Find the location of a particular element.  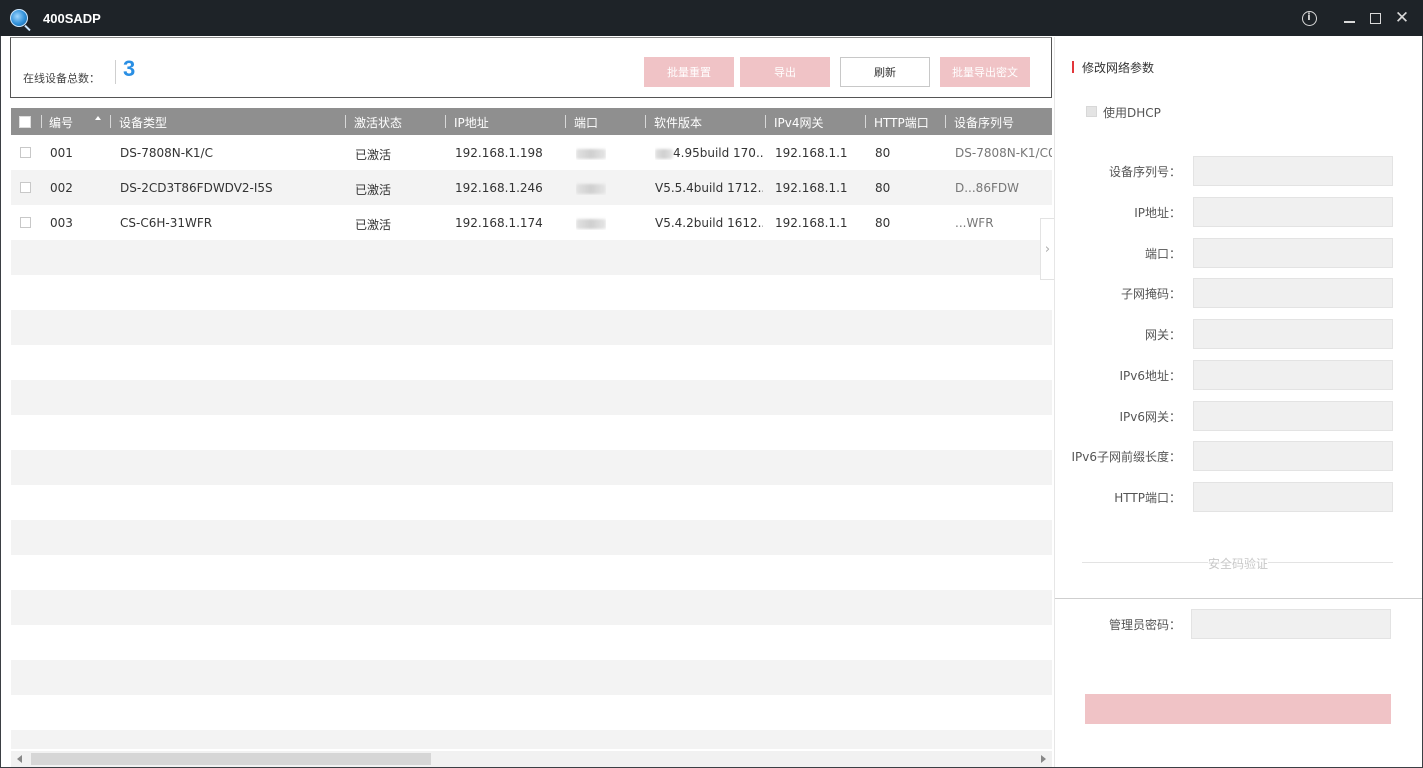

column-header-id: 编号 is located at coordinates (61, 122).